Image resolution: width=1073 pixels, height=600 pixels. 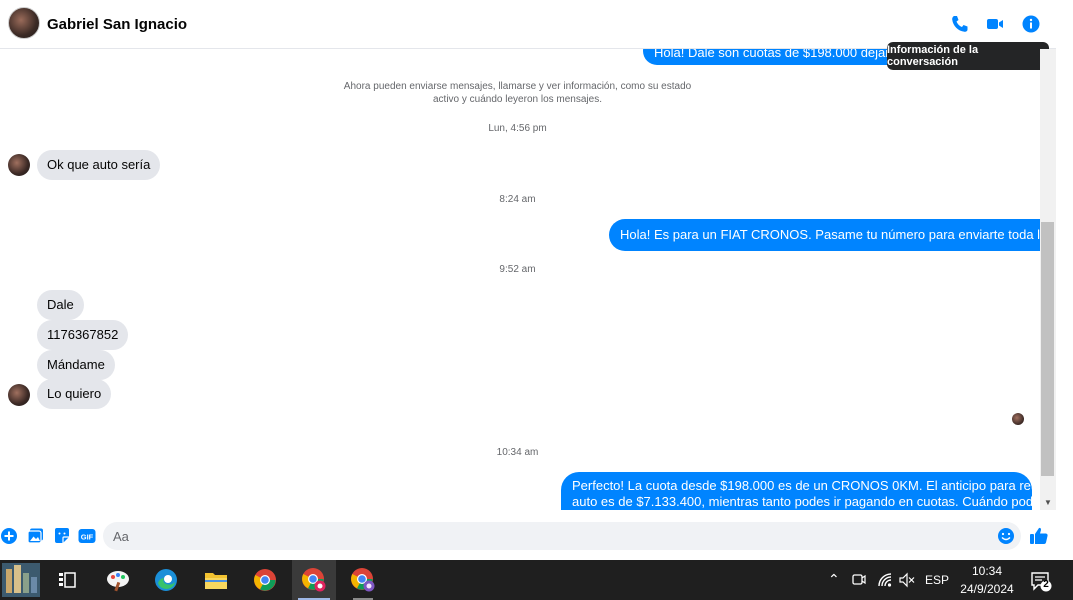 What do you see at coordinates (9, 536) in the screenshot?
I see `plus-circle-icon` at bounding box center [9, 536].